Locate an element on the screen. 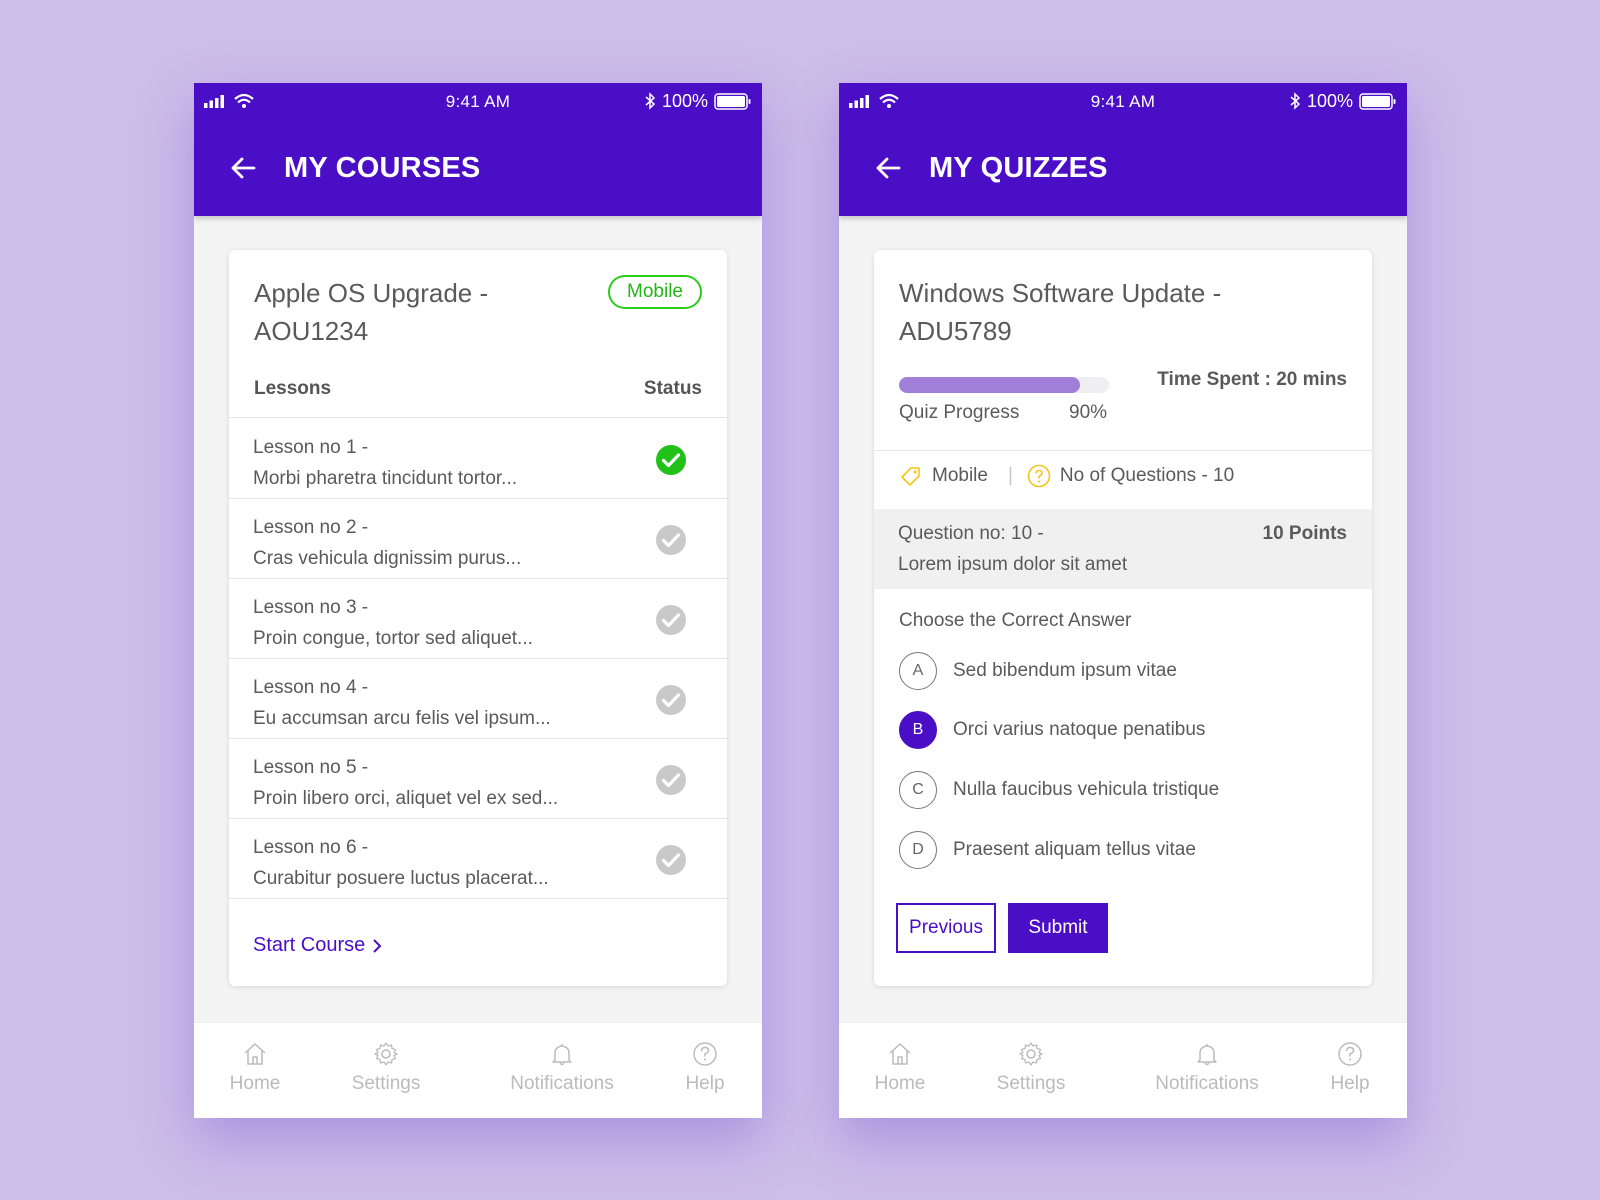  answer-option-a: A Sed bibendum ipsum vitae is located at coordinates (1038, 671).